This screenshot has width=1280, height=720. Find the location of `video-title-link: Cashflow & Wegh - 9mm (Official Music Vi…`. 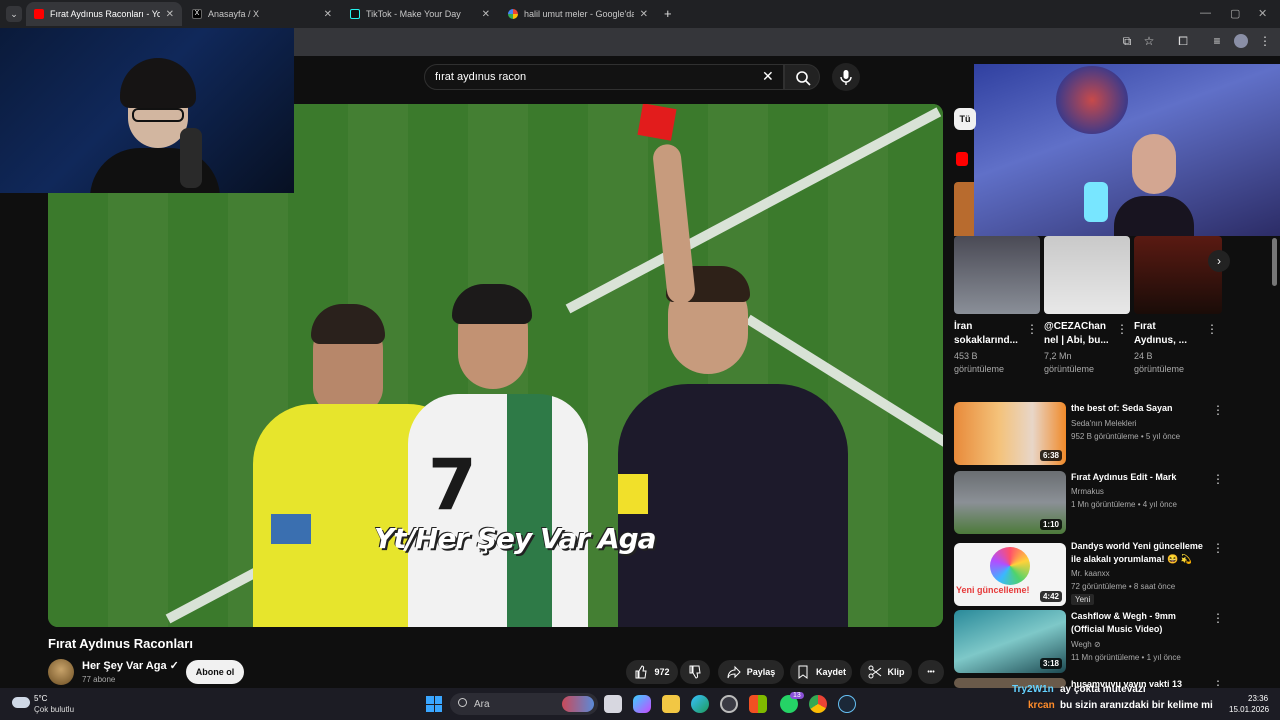

video-title-link: Cashflow & Wegh - 9mm (Official Music Vi… is located at coordinates (1141, 623).